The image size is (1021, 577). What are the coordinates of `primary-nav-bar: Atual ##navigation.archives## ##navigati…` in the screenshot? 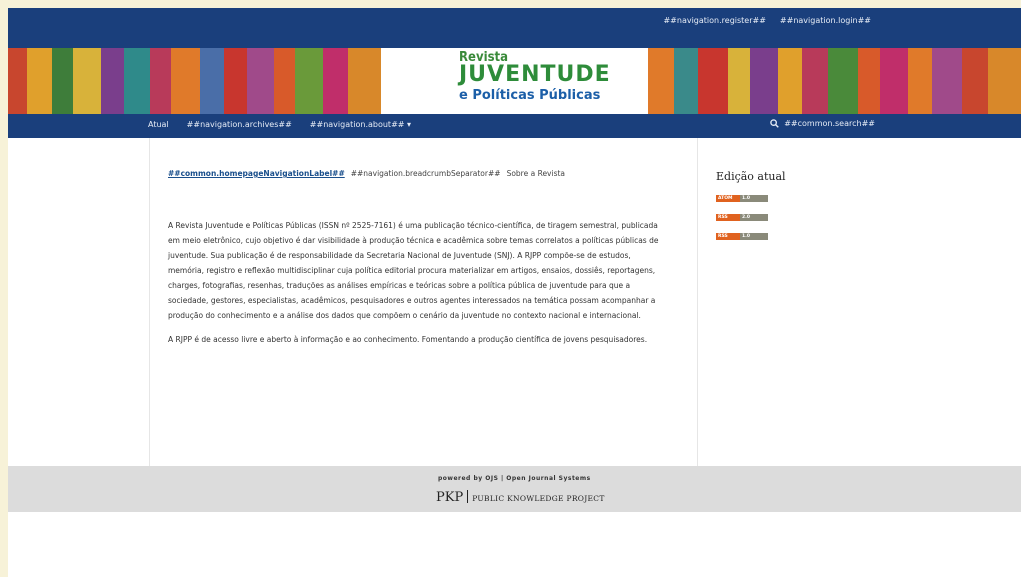 It's located at (514, 126).